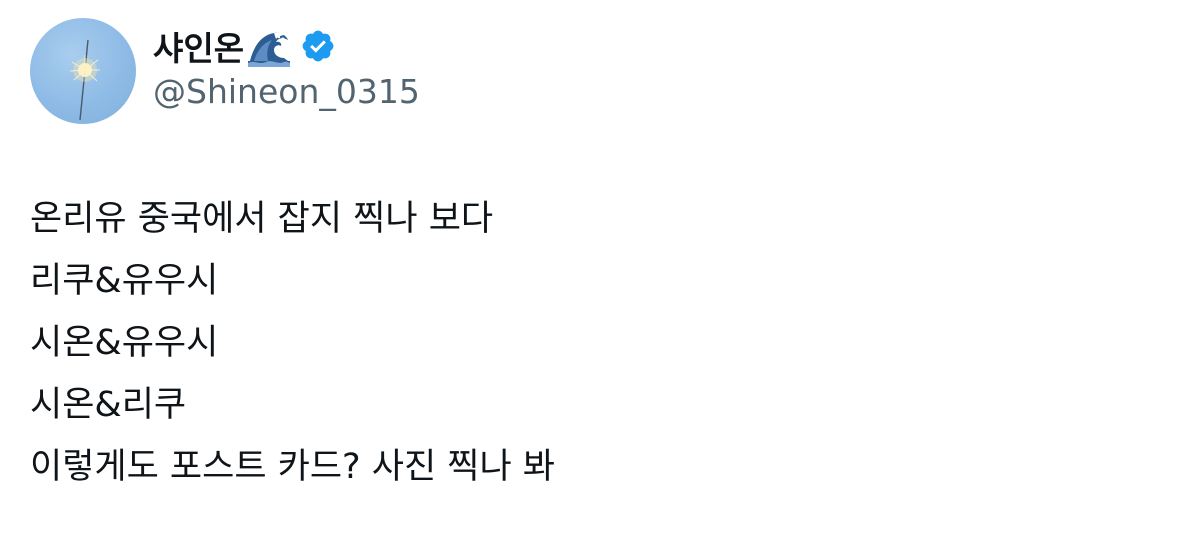  I want to click on tweet-line: 이렇게도 포스트 카드? 사진 찍나 봐, so click(293, 467).